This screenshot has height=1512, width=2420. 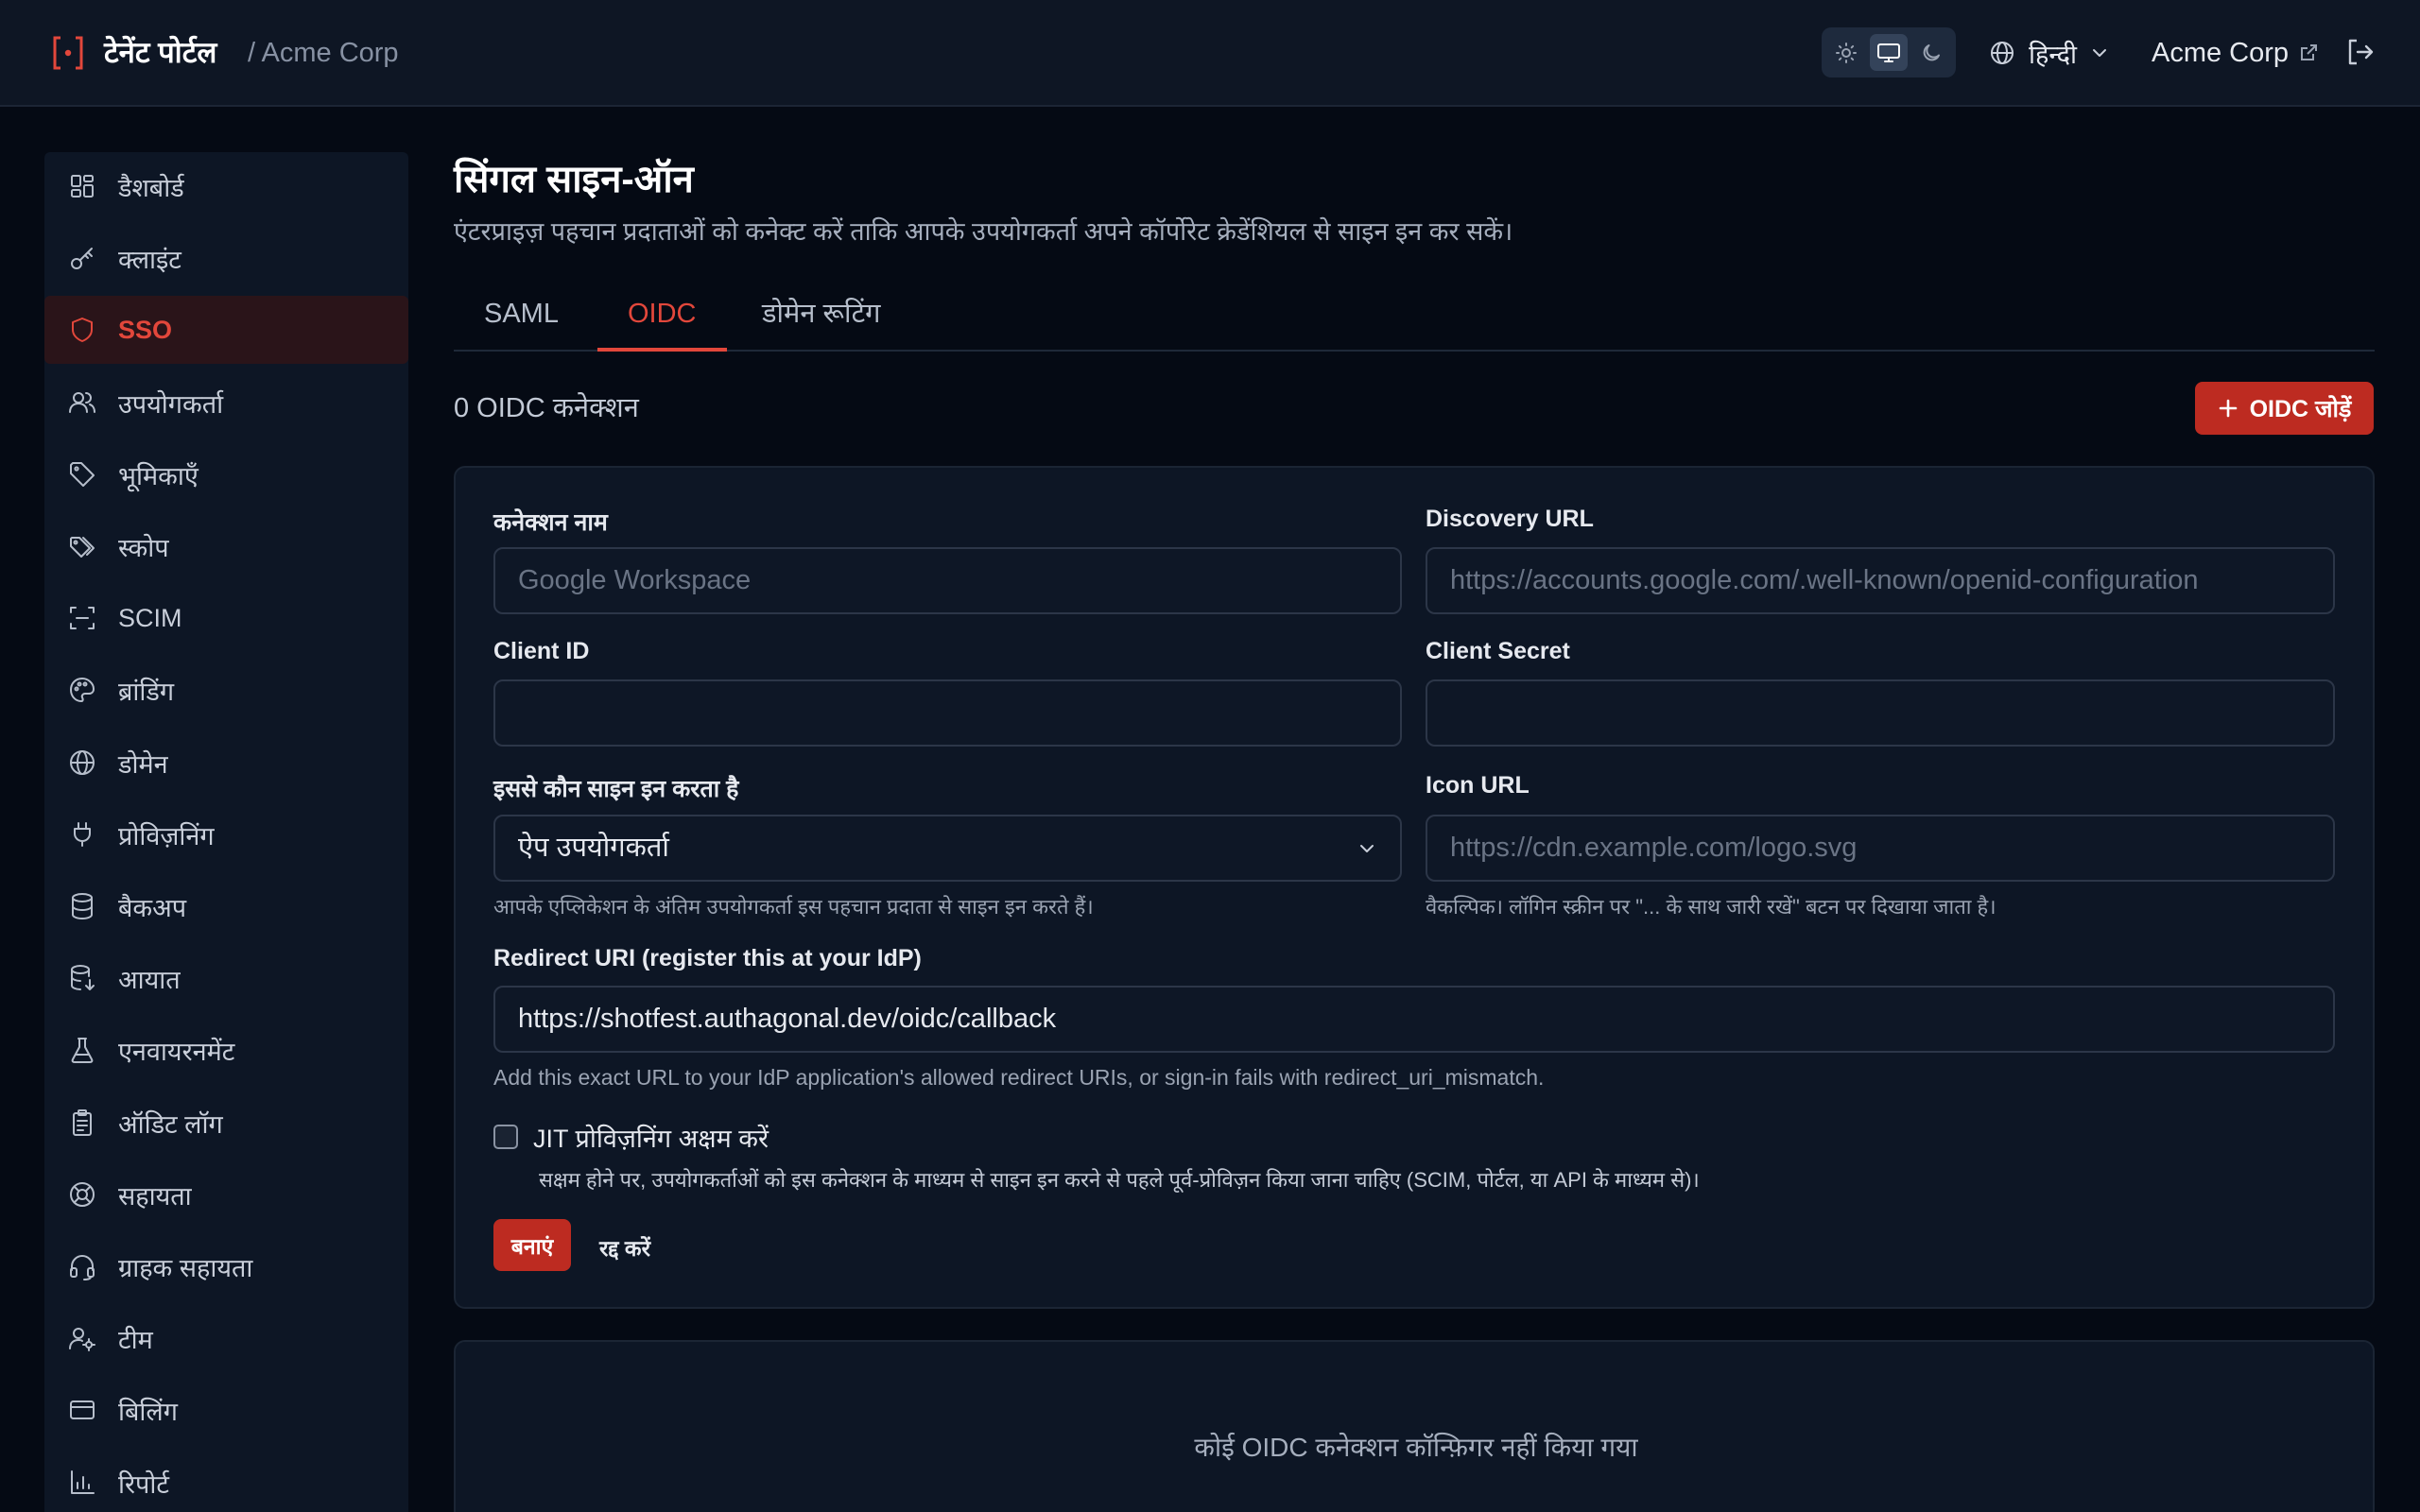 What do you see at coordinates (2100, 53) in the screenshot?
I see `chevron-down-icon` at bounding box center [2100, 53].